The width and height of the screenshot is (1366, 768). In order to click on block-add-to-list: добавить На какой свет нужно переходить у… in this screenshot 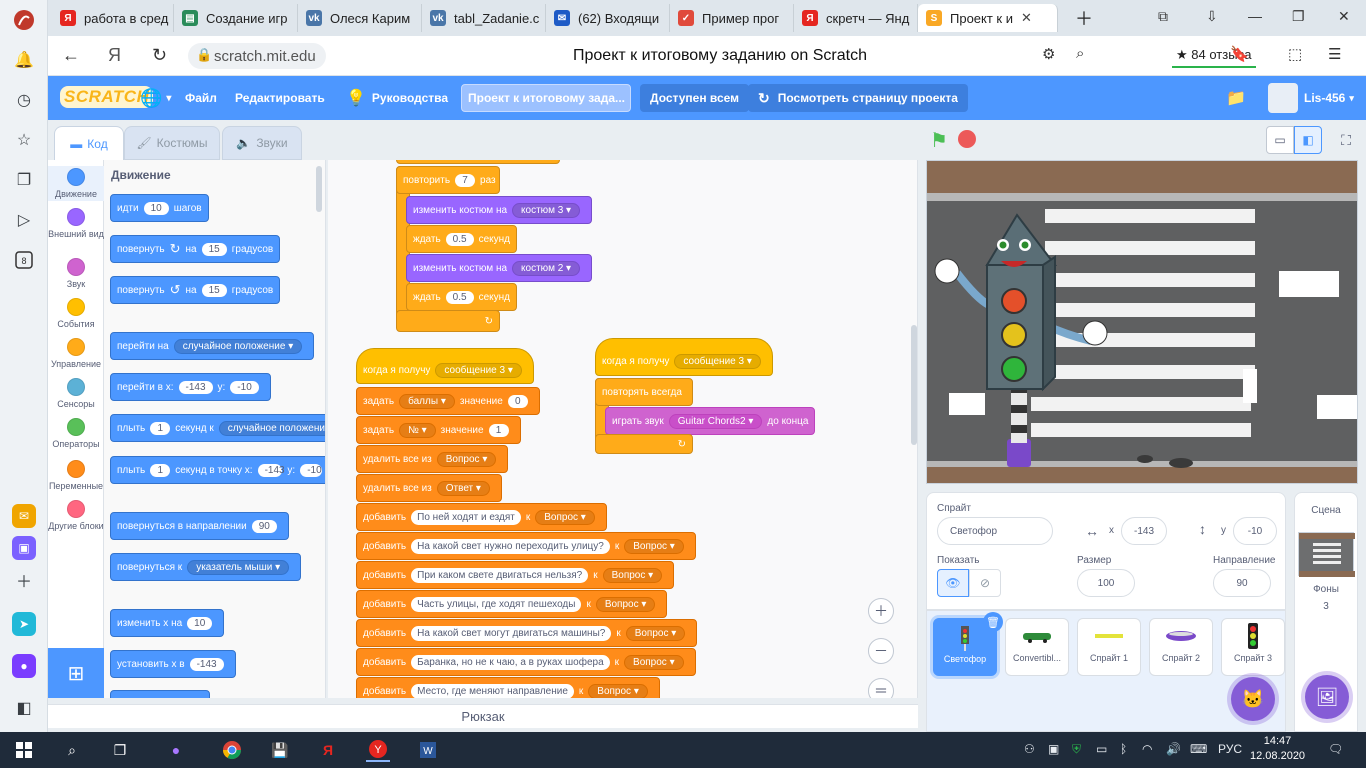, I will do `click(526, 546)`.